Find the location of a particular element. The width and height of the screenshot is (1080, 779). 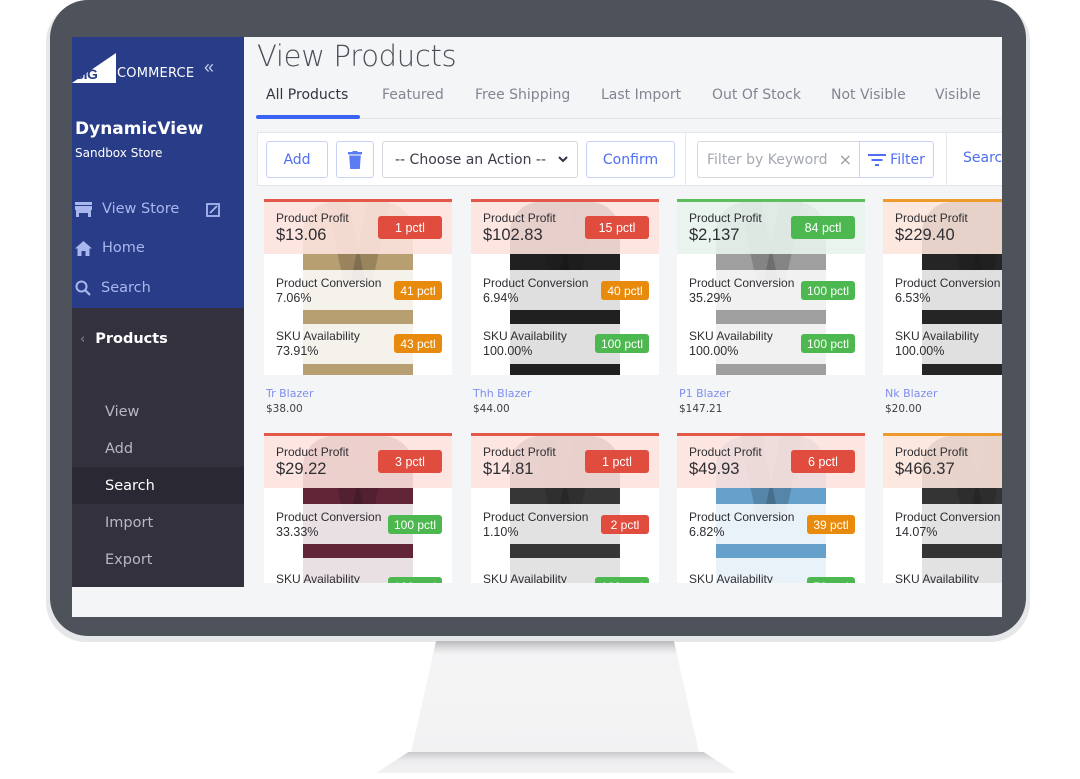

subnav-export: Export is located at coordinates (158, 559).